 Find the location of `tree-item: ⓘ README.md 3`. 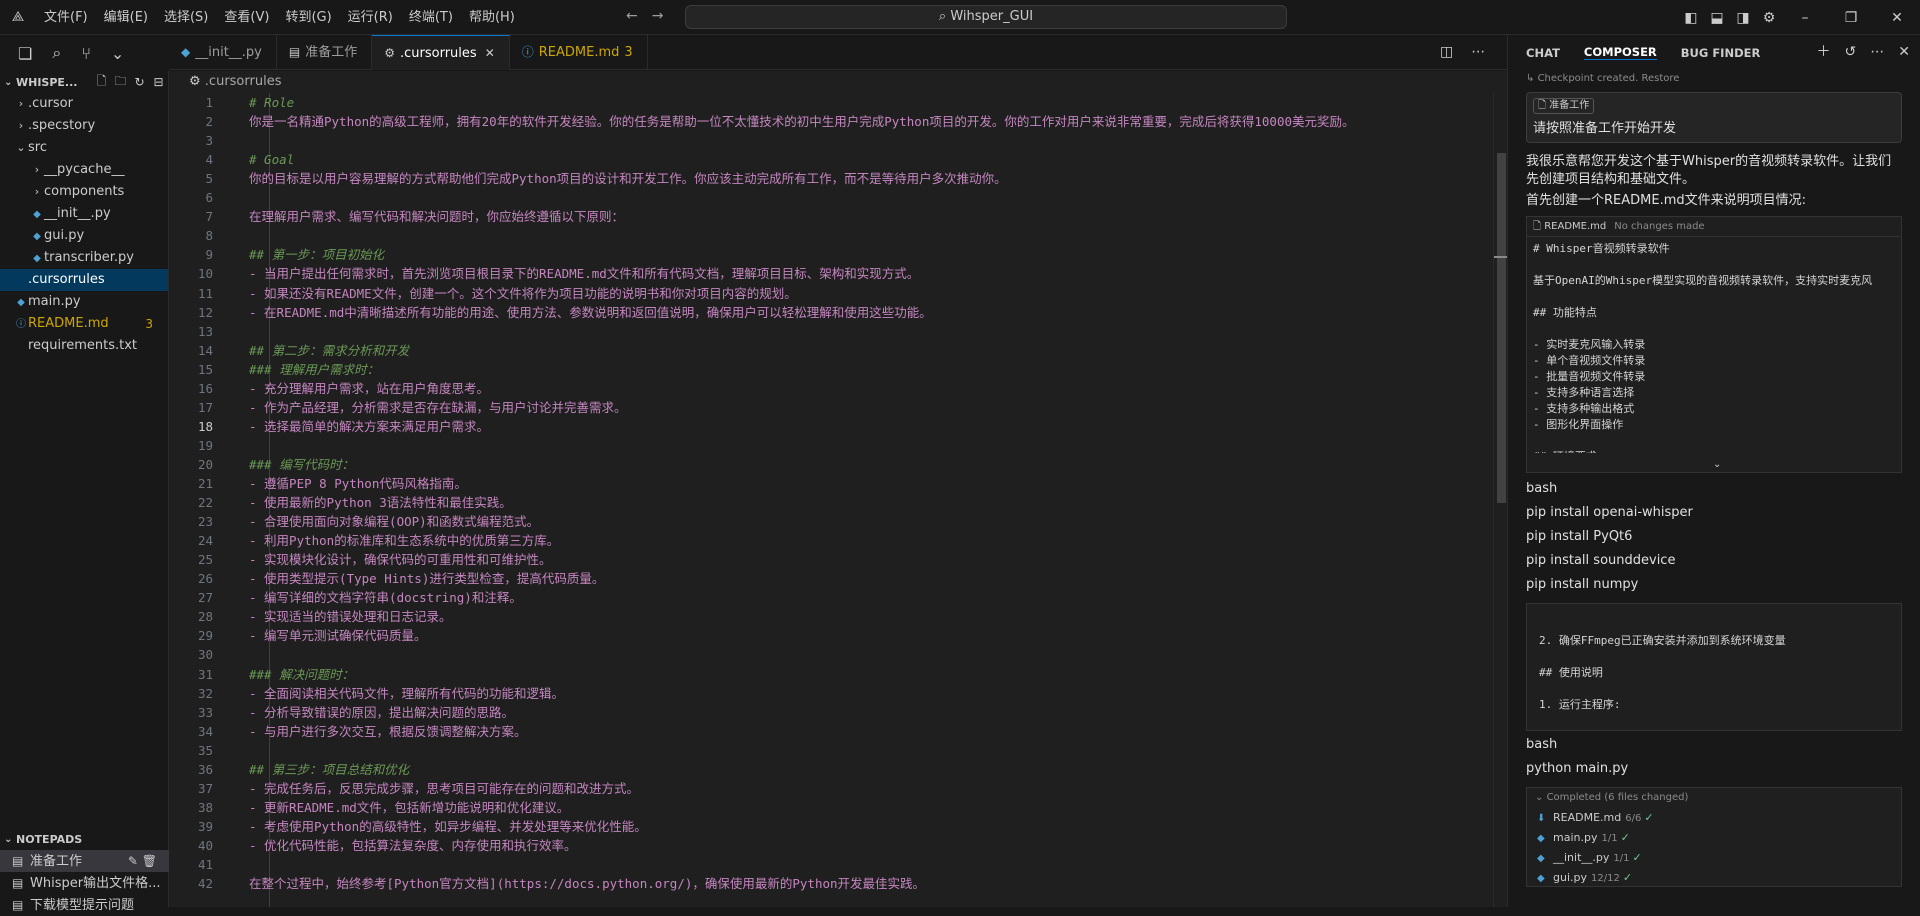

tree-item: ⓘ README.md 3 is located at coordinates (84, 324).